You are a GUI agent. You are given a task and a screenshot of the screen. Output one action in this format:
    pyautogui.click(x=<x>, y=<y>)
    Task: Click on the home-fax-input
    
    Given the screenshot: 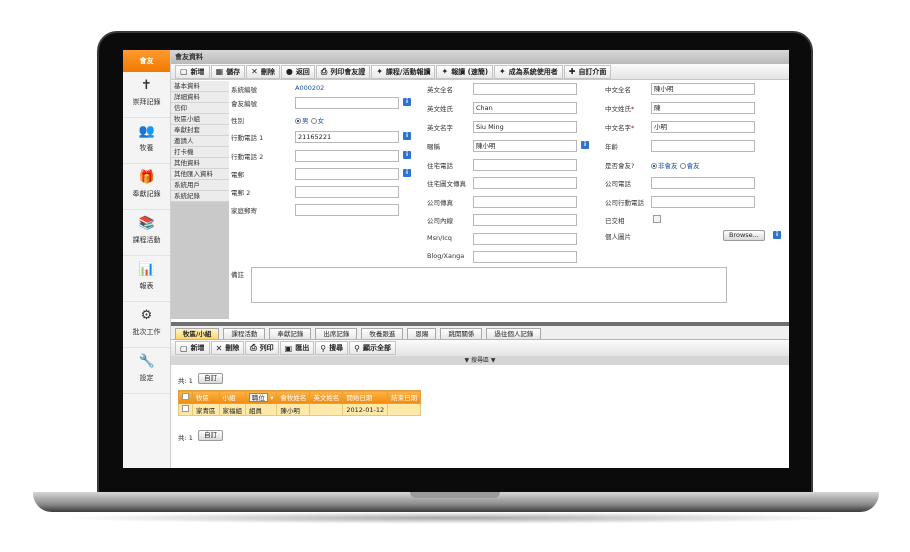 What is the action you would take?
    pyautogui.click(x=525, y=183)
    